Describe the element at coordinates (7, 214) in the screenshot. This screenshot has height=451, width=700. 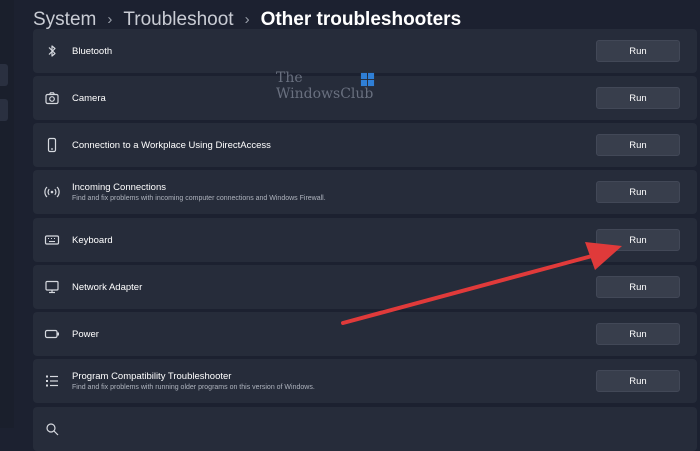
I see `navigation-pane-edge` at that location.